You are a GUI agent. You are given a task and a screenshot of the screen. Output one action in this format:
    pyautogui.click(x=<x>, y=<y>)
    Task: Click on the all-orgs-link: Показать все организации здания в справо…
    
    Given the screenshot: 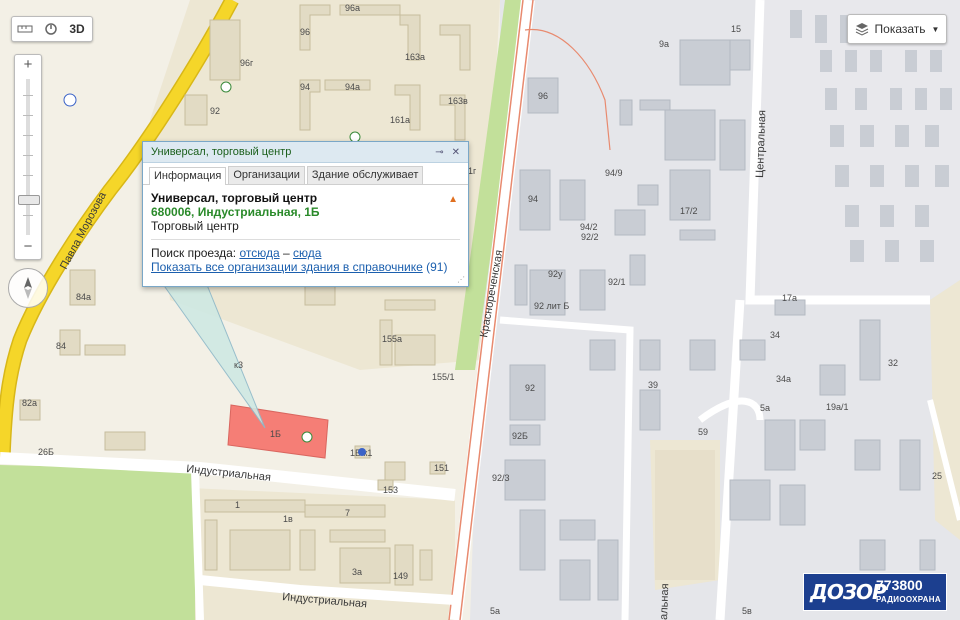 What is the action you would take?
    pyautogui.click(x=287, y=267)
    